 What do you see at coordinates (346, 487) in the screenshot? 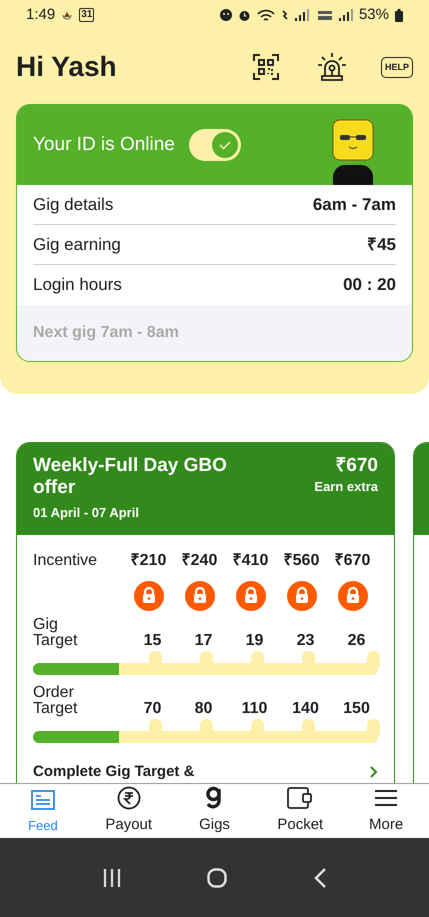
I see `offer-caption: Earn extra` at bounding box center [346, 487].